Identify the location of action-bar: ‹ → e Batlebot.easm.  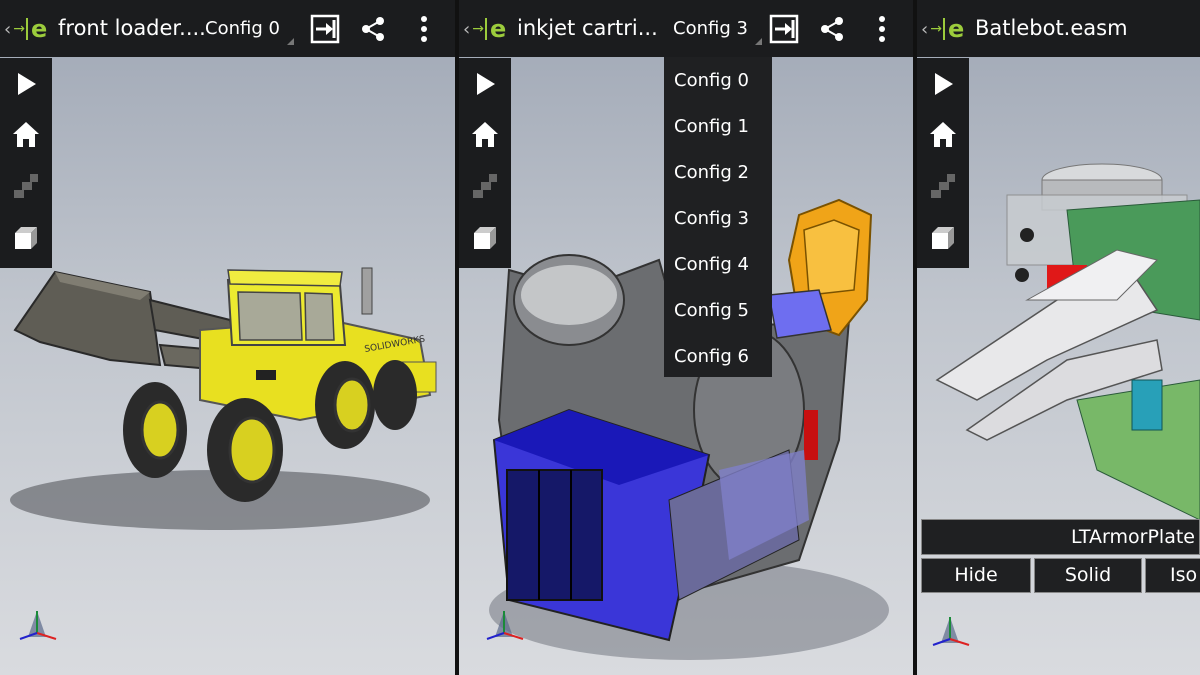
(1058, 28).